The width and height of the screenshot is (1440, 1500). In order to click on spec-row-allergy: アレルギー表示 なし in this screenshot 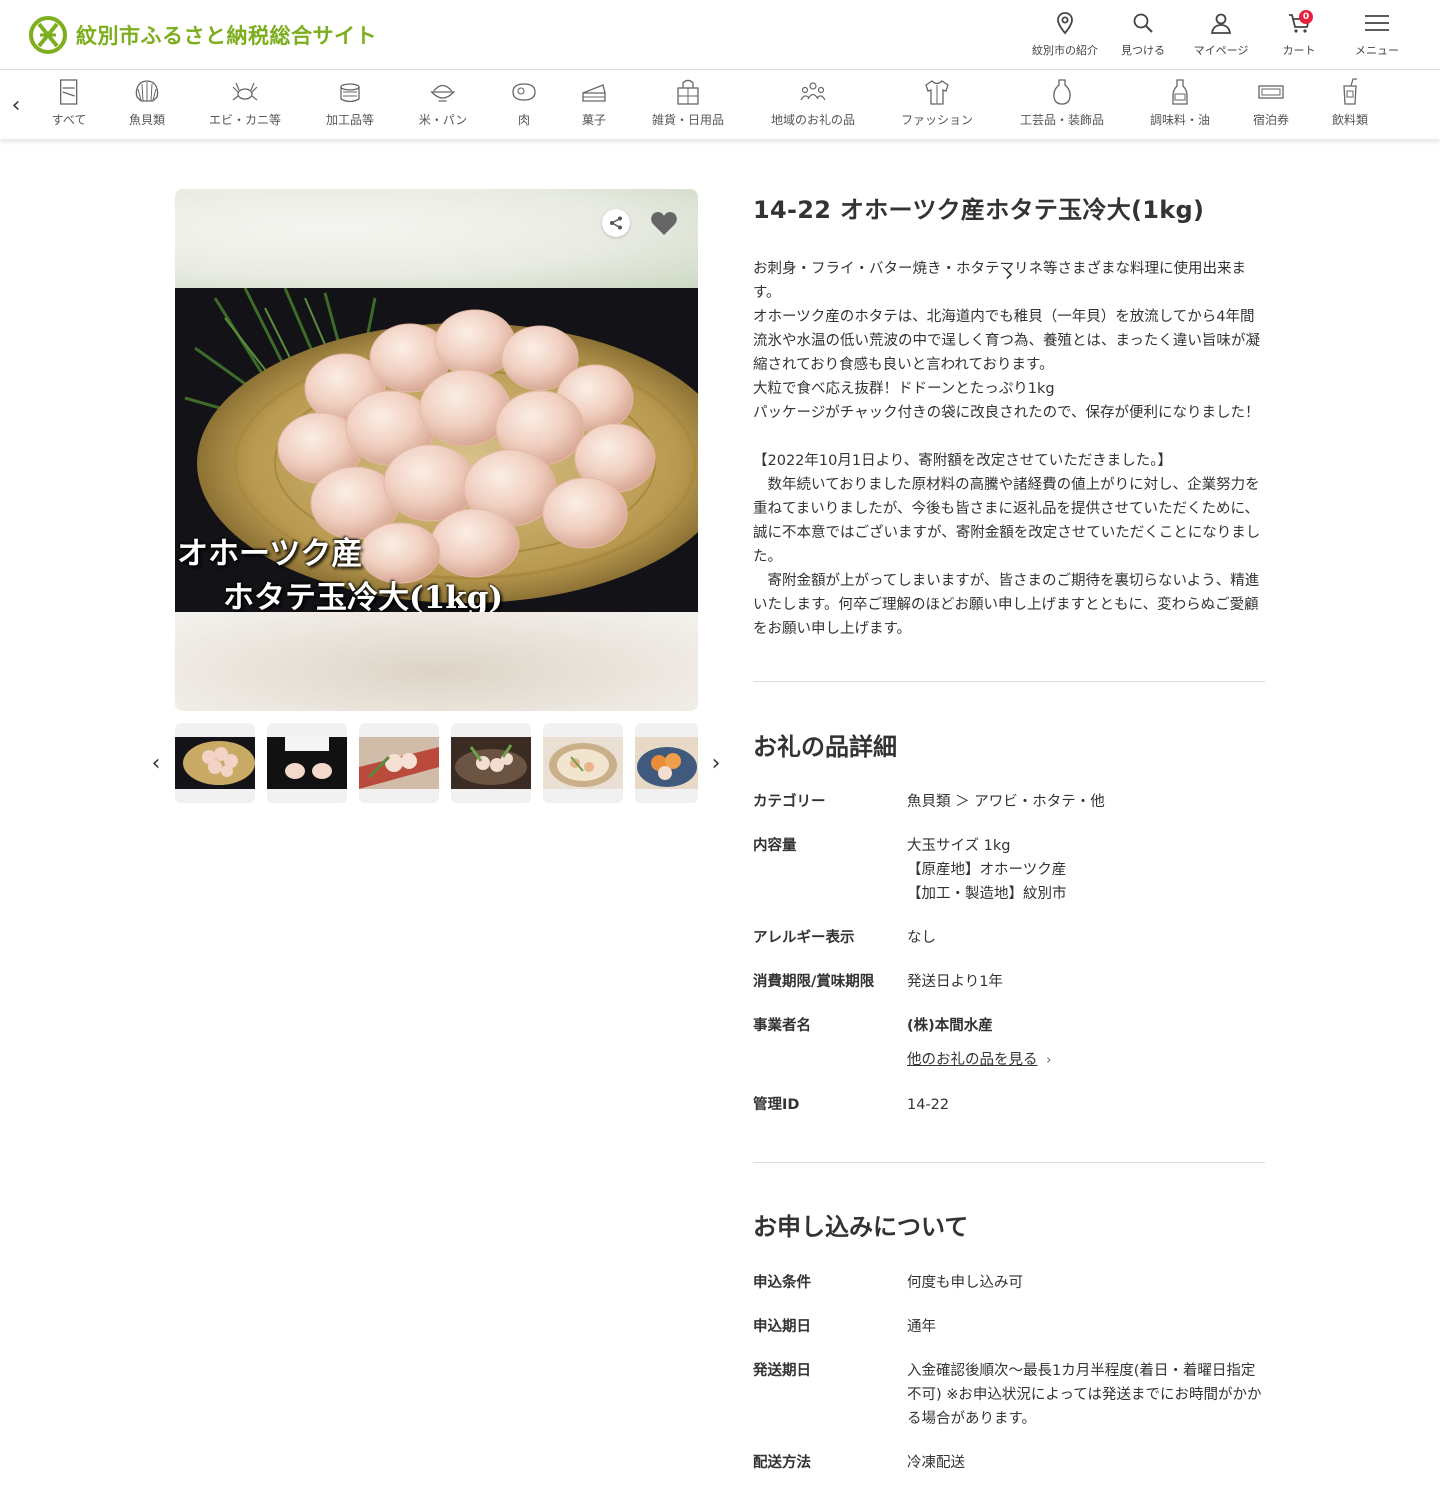, I will do `click(1009, 938)`.